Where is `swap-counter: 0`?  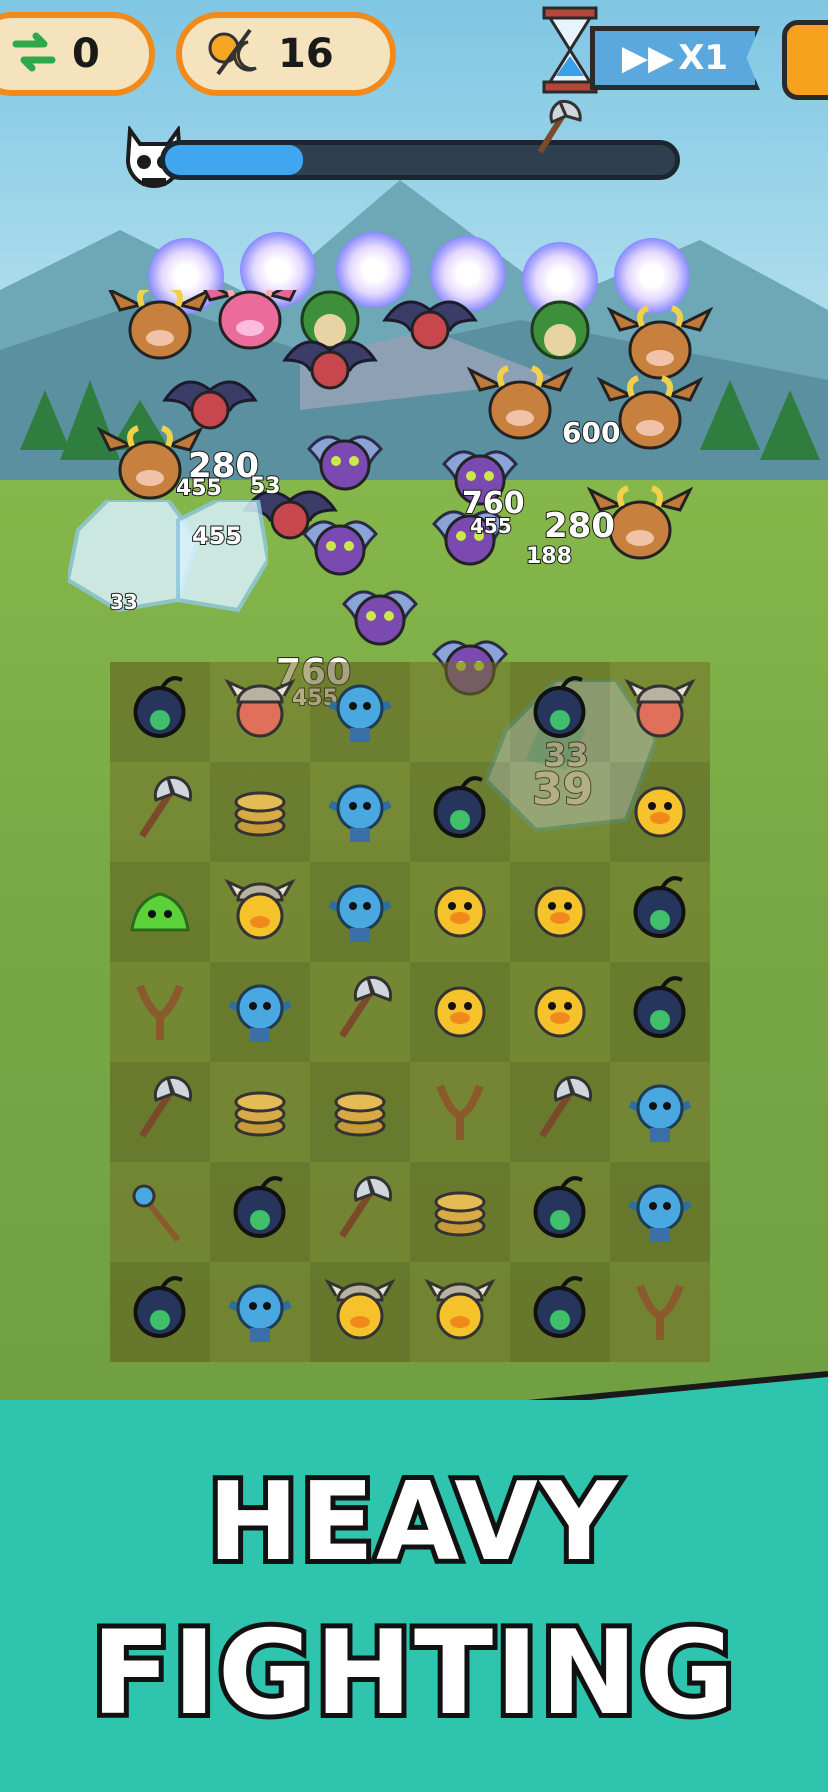
swap-counter: 0 is located at coordinates (77, 54).